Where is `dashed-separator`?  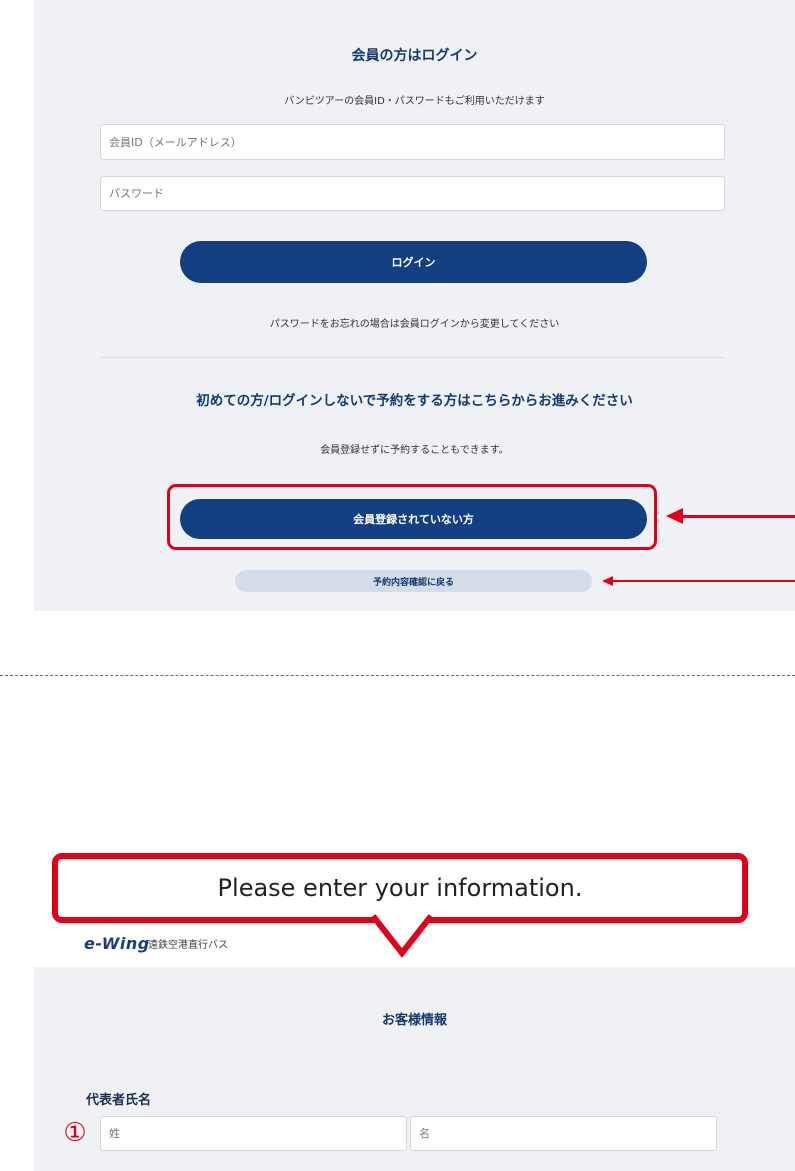
dashed-separator is located at coordinates (397, 675).